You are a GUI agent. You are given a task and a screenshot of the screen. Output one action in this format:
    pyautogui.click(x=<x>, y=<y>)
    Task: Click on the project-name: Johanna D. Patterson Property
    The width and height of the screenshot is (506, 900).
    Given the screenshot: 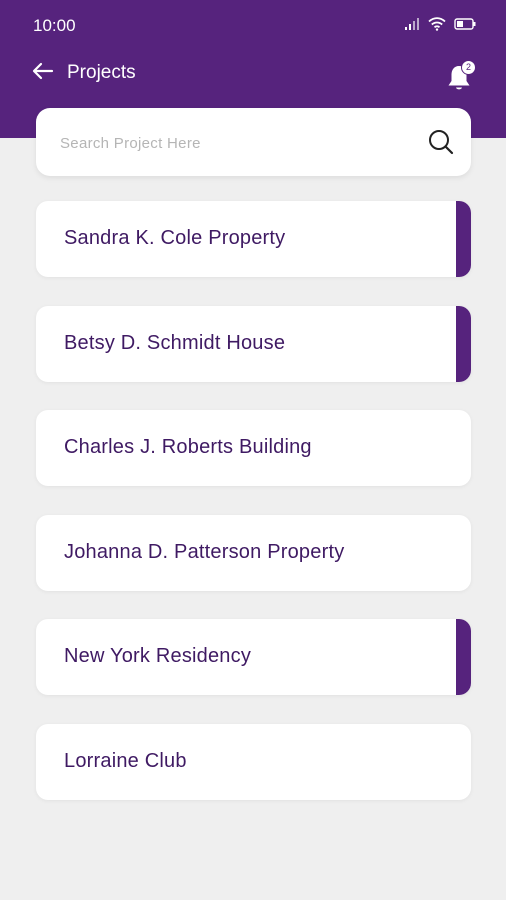 What is the action you would take?
    pyautogui.click(x=204, y=551)
    